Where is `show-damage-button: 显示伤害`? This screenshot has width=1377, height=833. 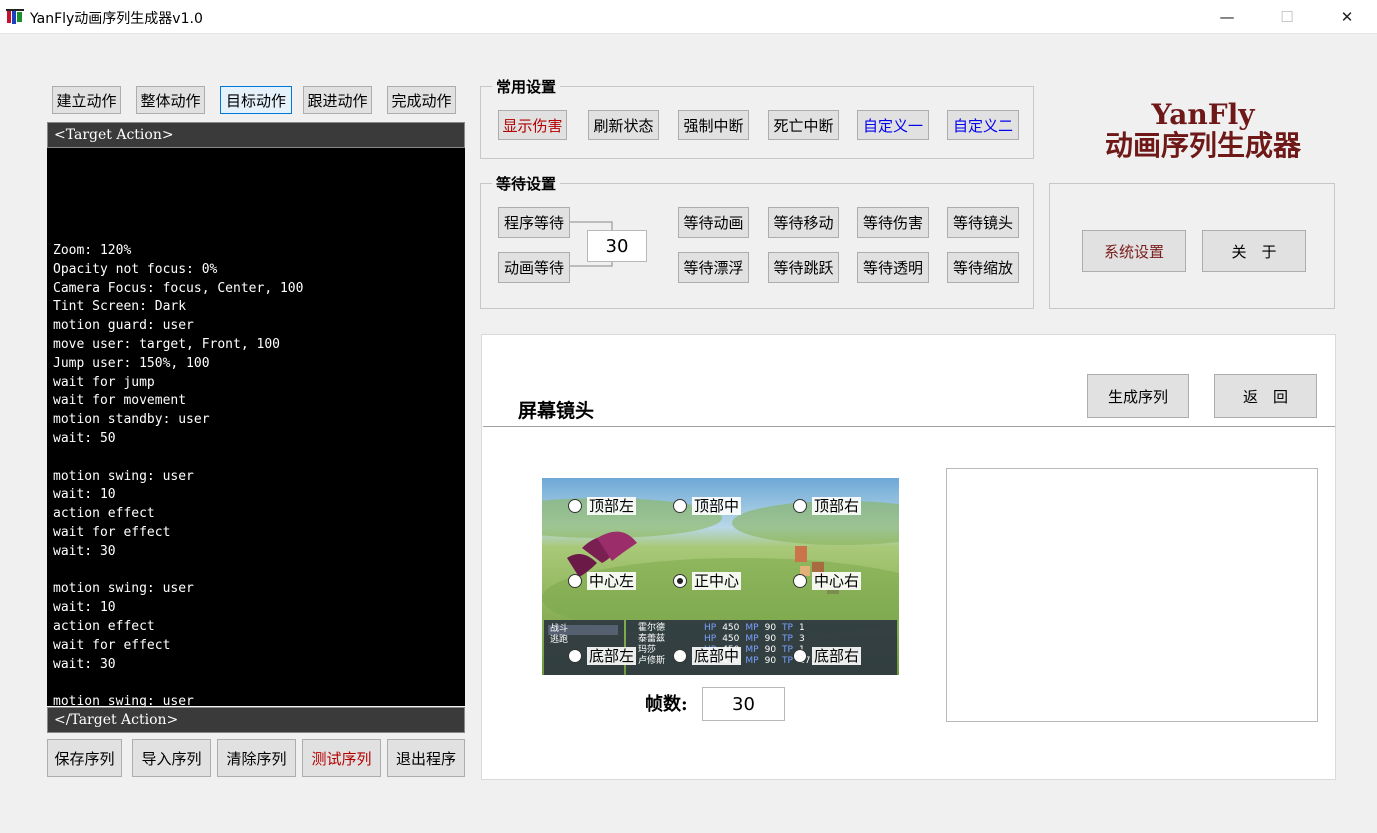
show-damage-button: 显示伤害 is located at coordinates (532, 125).